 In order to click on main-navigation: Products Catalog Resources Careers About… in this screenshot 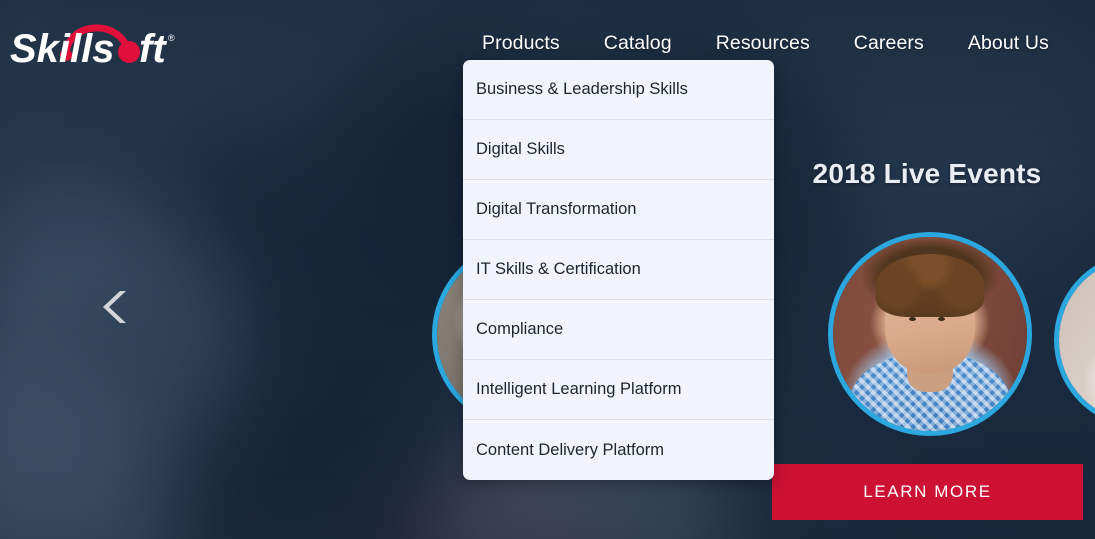, I will do `click(765, 43)`.